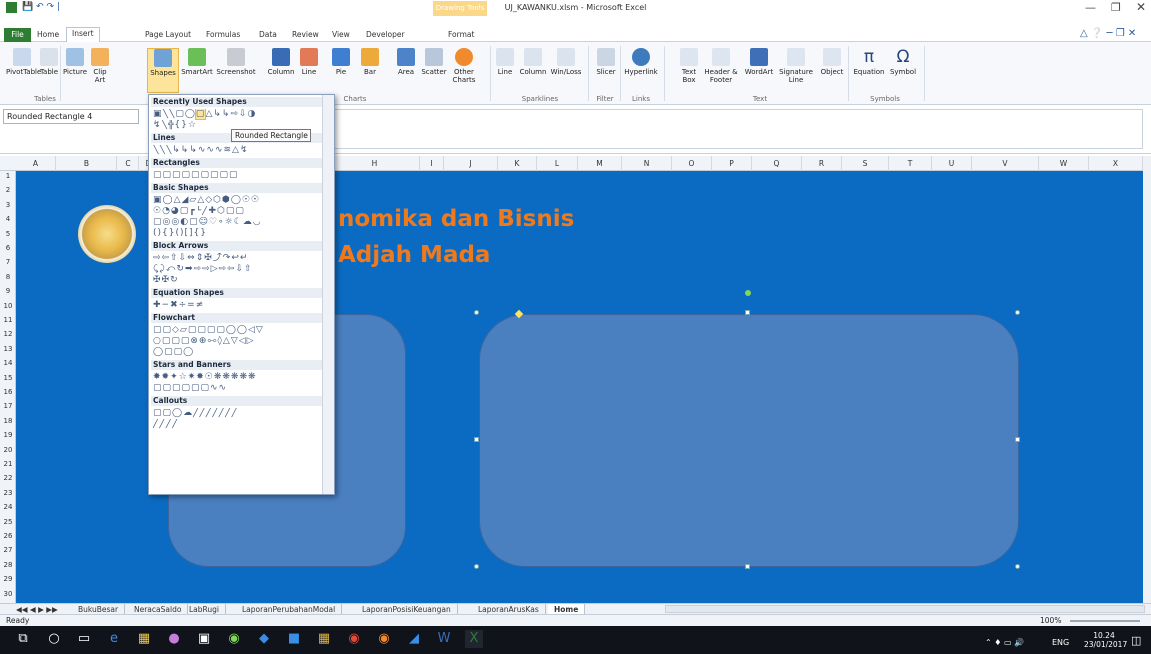 The height and width of the screenshot is (654, 1151). I want to click on sparkline-winloss-button: Win/Loss, so click(566, 62).